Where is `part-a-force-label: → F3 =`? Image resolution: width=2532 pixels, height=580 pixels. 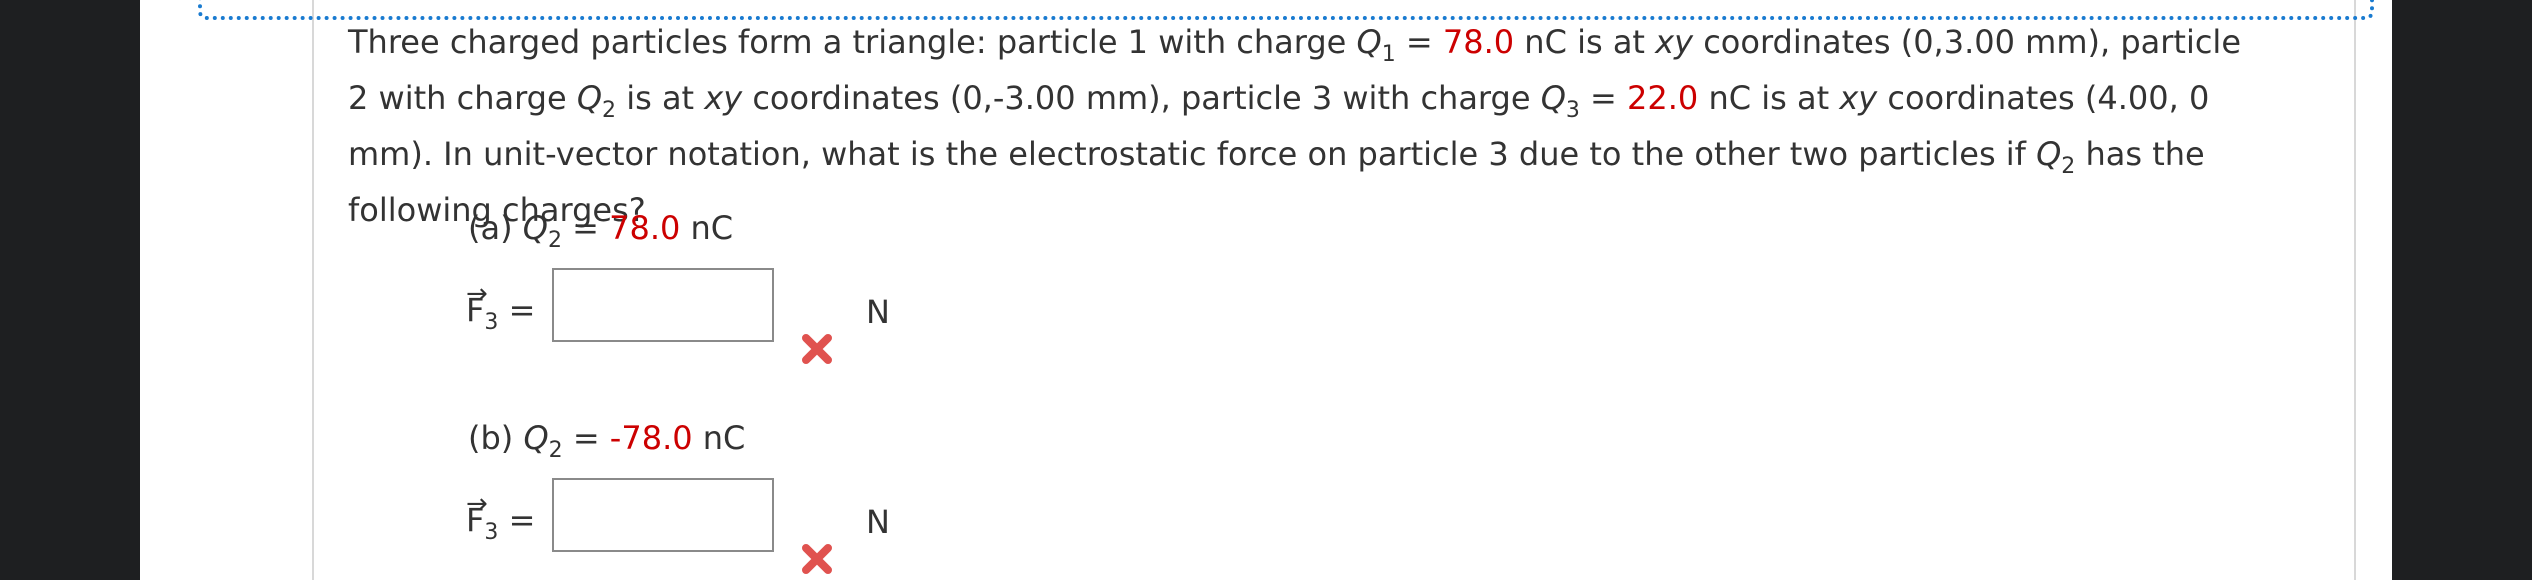 part-a-force-label: → F3 = is located at coordinates (500, 306).